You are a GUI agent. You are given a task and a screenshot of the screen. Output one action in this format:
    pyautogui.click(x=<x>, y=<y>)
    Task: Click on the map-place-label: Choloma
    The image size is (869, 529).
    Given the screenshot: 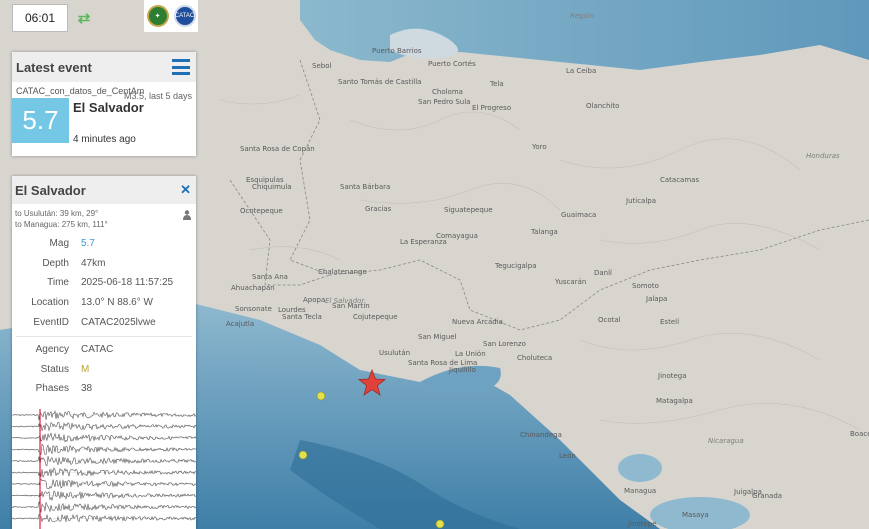 What is the action you would take?
    pyautogui.click(x=447, y=92)
    